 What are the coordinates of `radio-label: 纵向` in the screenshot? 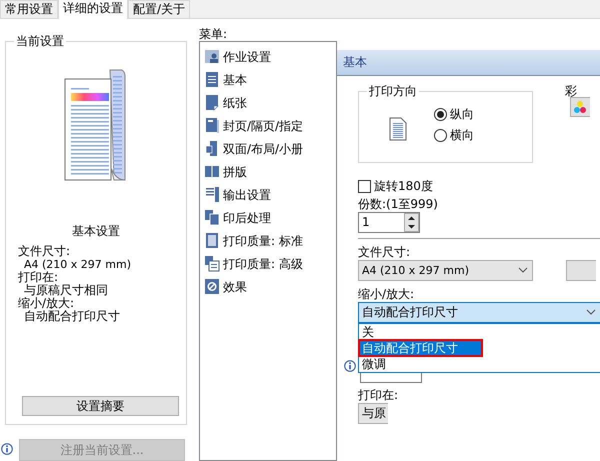 It's located at (462, 114).